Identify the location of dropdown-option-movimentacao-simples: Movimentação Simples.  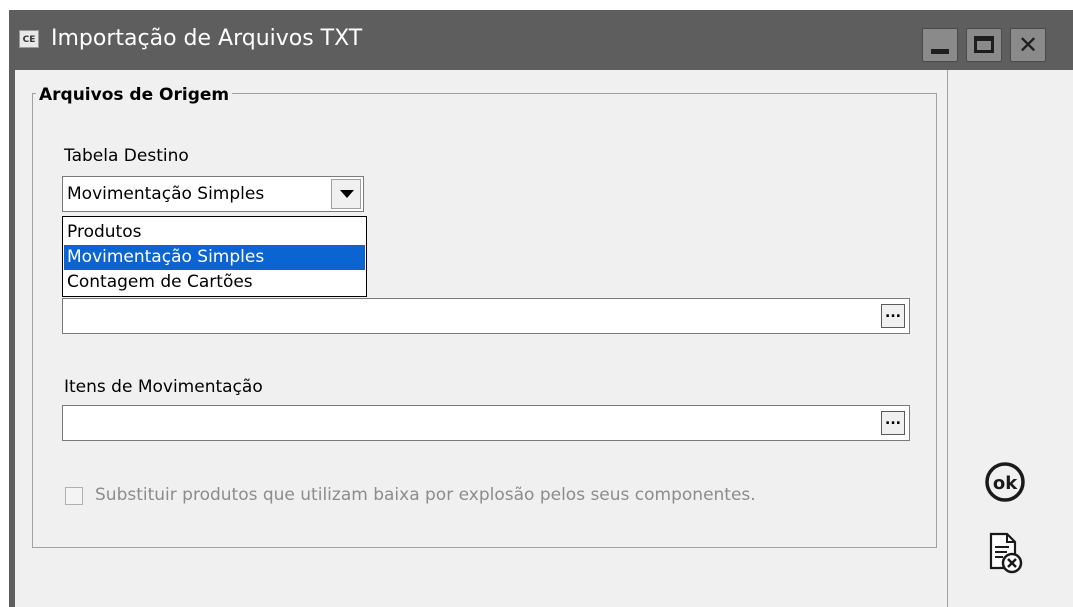
(214, 257).